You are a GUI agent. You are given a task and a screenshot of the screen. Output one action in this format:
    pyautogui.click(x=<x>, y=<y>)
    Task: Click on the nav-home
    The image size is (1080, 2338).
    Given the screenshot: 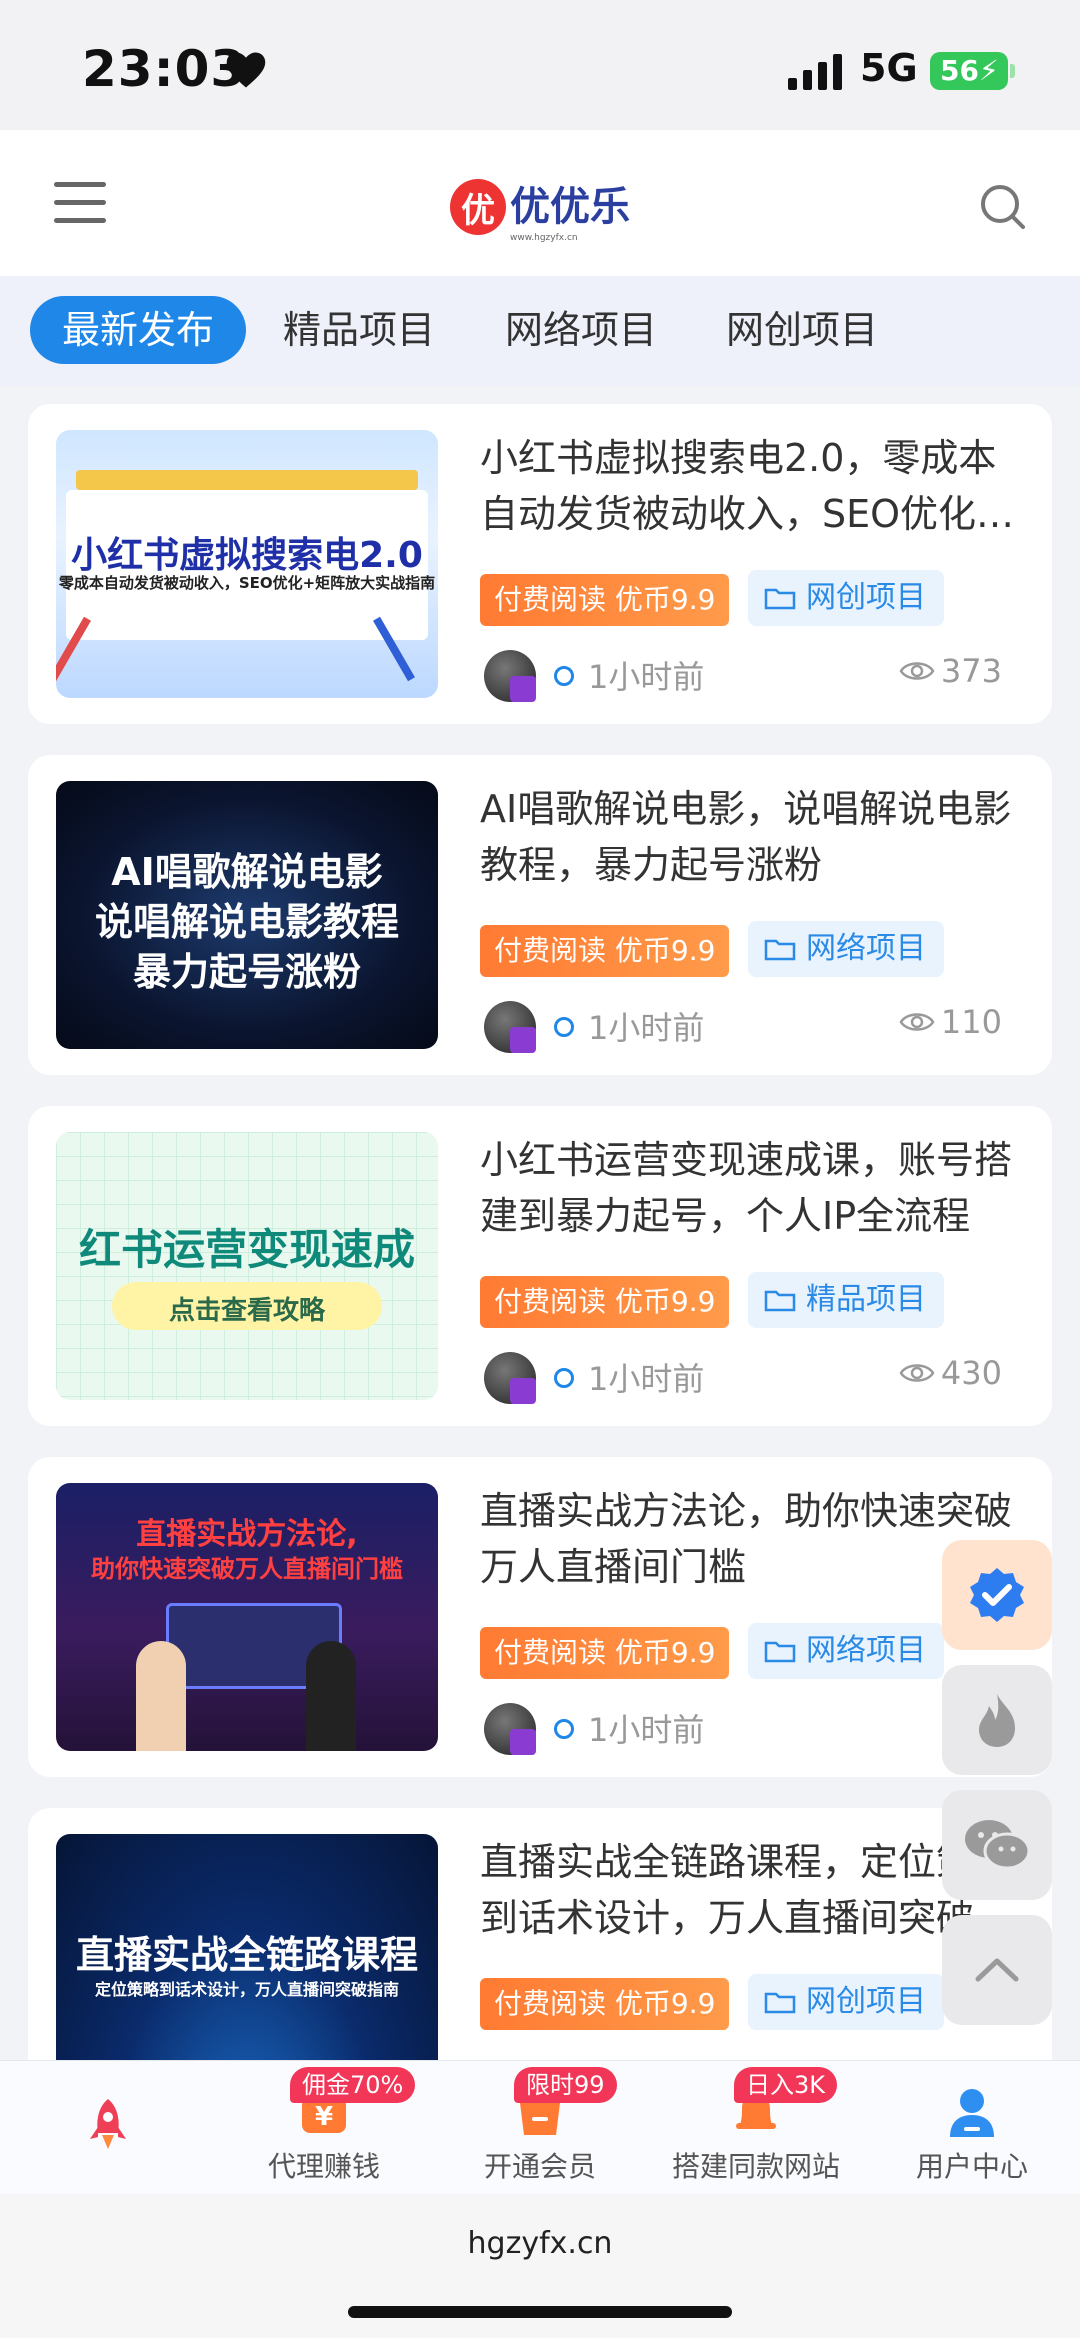 What is the action you would take?
    pyautogui.click(x=108, y=2128)
    